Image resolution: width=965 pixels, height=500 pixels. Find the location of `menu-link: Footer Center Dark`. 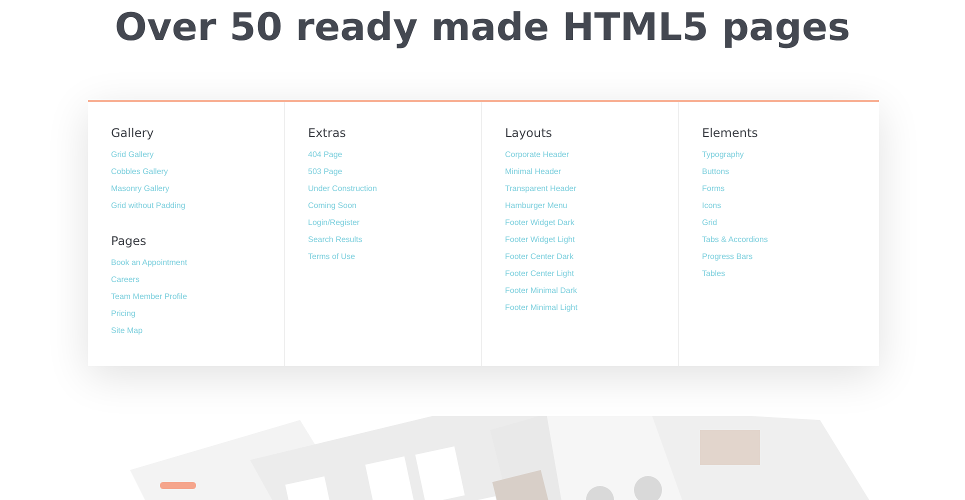

menu-link: Footer Center Dark is located at coordinates (539, 256).